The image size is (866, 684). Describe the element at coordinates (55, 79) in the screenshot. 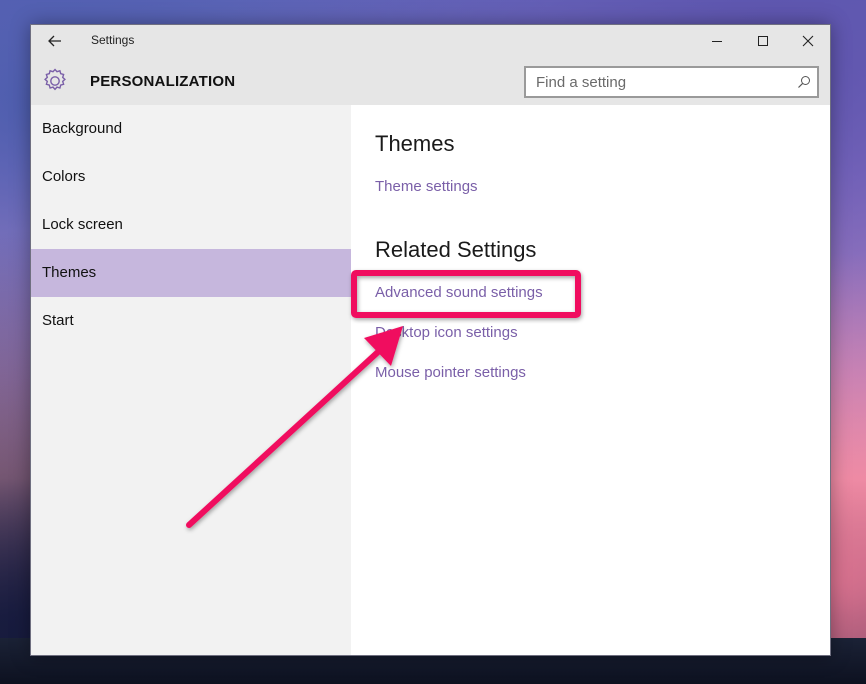

I see `gear-icon` at that location.